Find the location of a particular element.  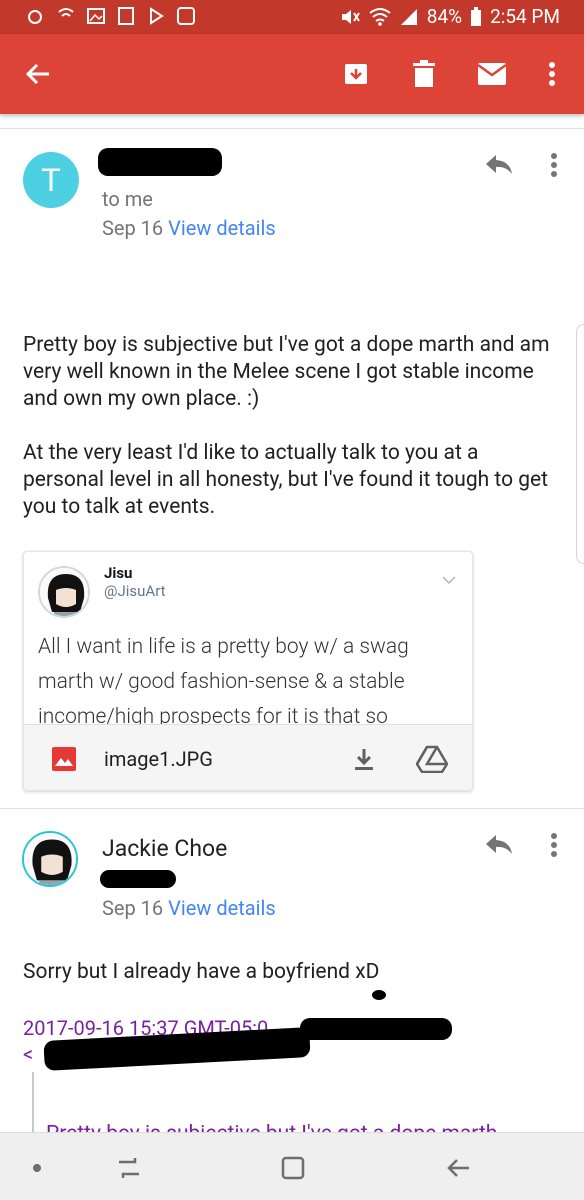

avatar-letter: T is located at coordinates (51, 179).